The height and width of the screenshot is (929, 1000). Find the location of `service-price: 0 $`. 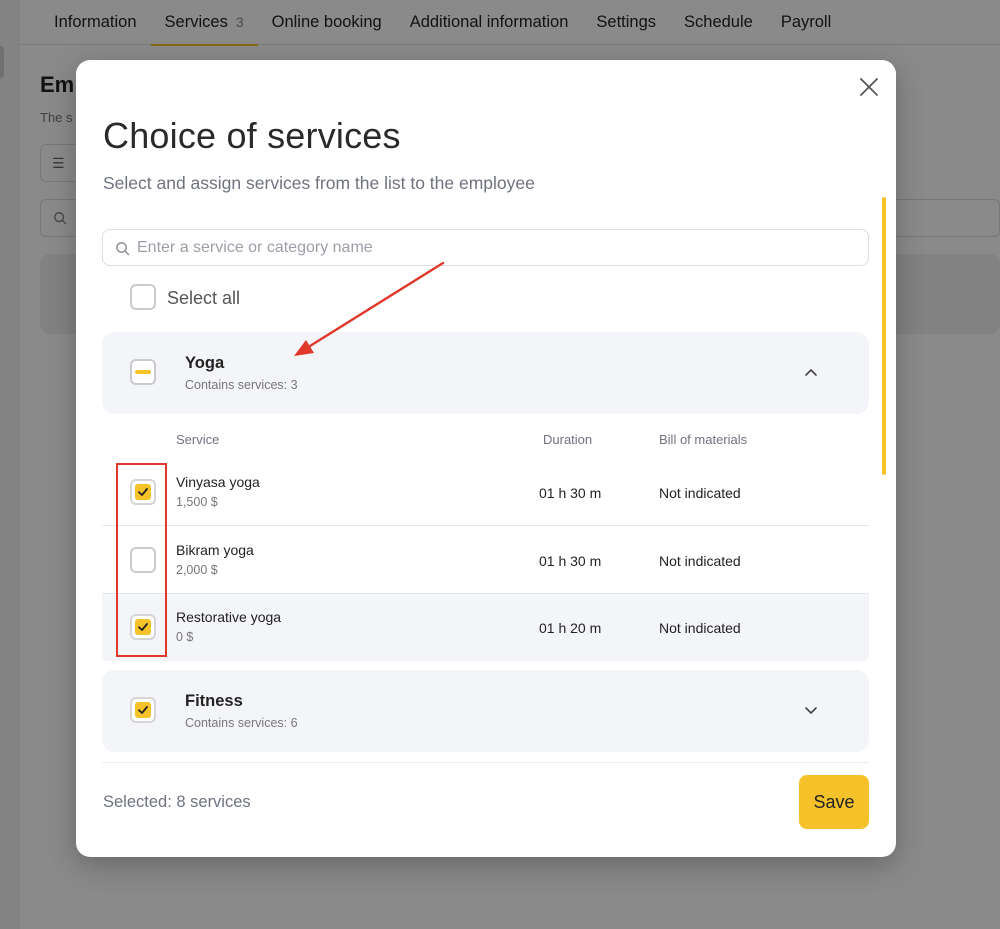

service-price: 0 $ is located at coordinates (185, 637).